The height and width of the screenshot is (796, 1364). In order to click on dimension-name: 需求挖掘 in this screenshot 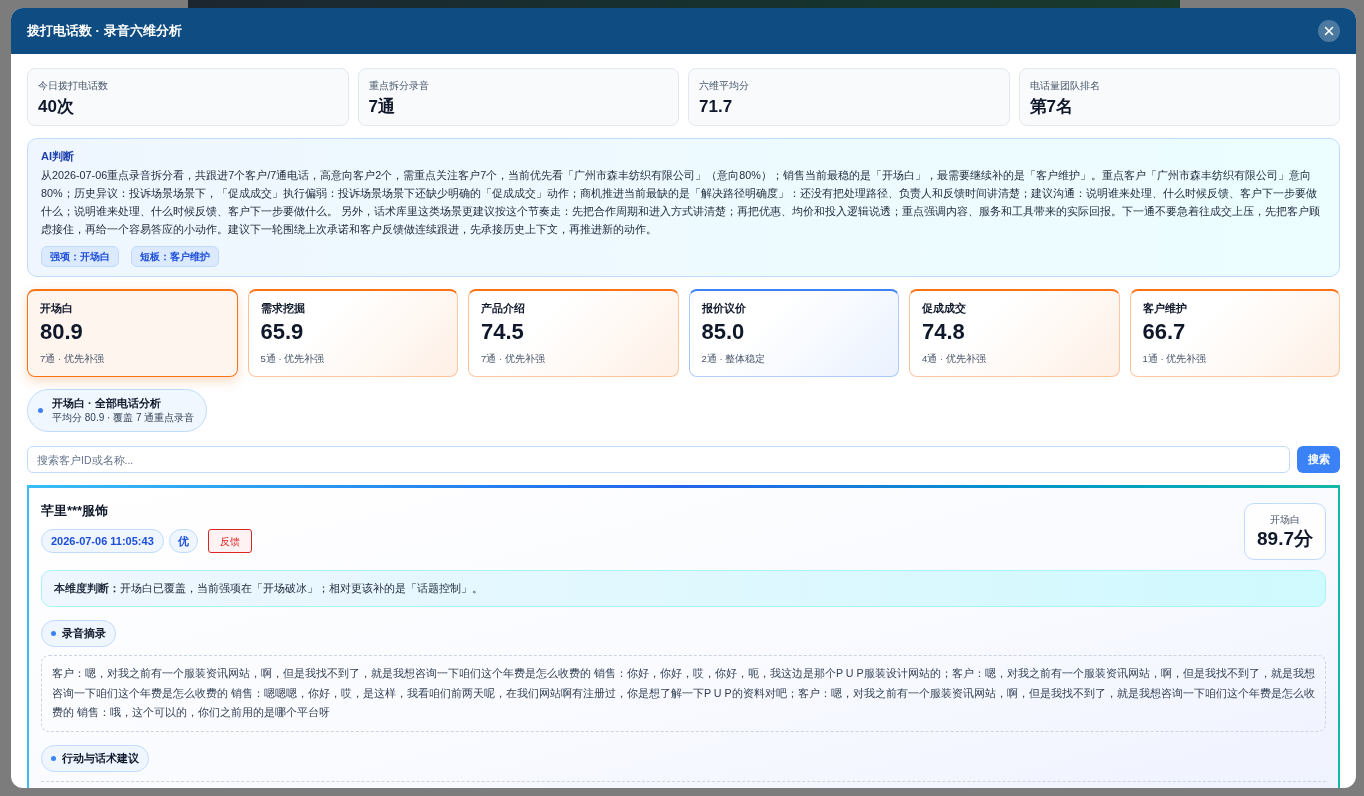, I will do `click(282, 308)`.